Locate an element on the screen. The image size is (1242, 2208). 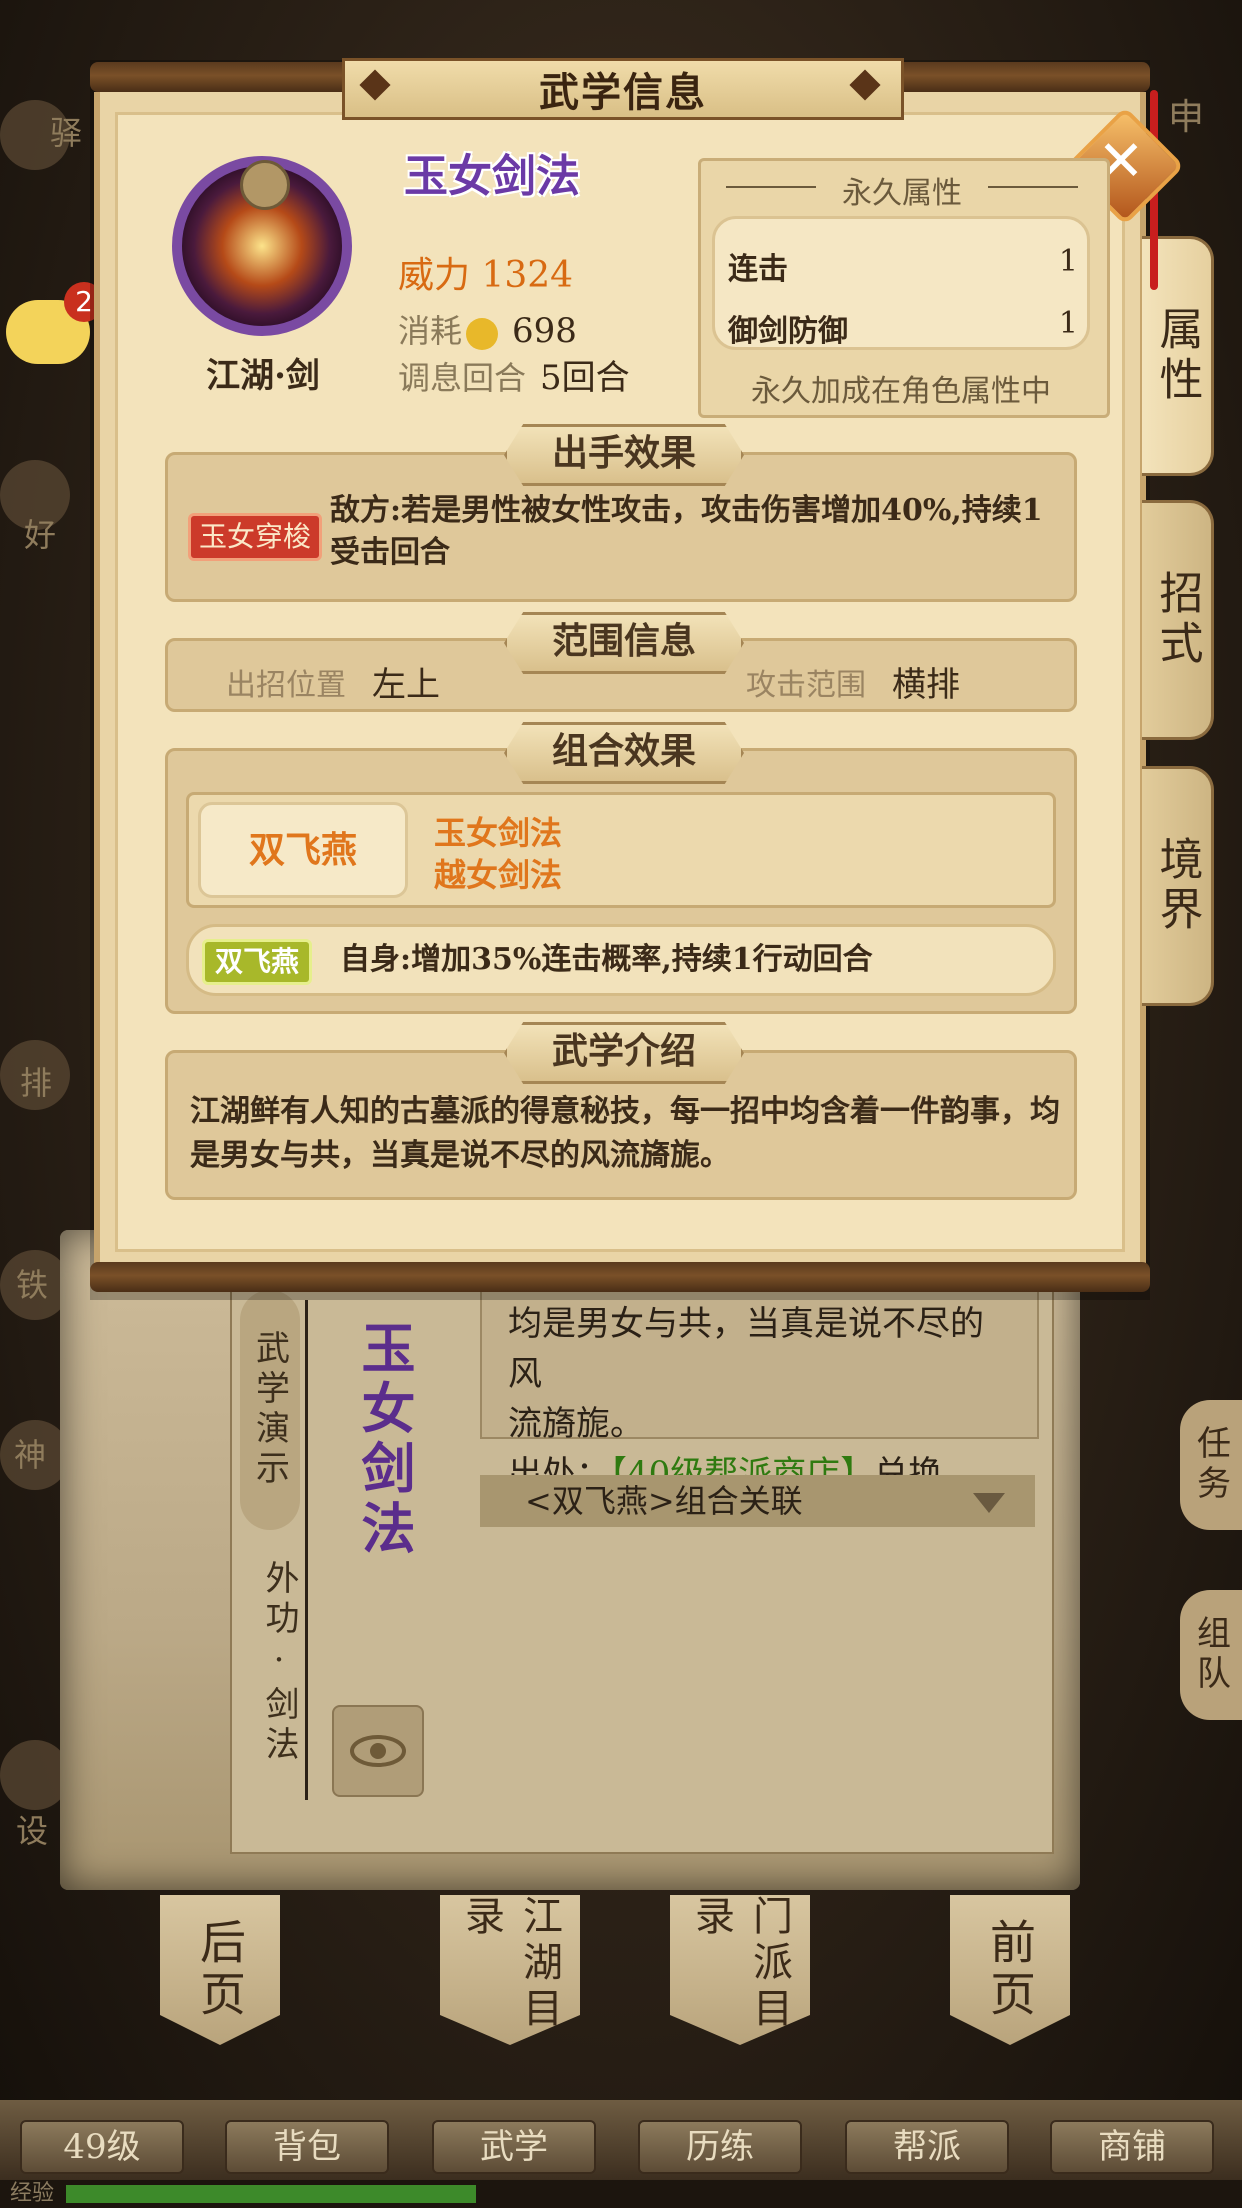
position-value: 左上 is located at coordinates (406, 685).